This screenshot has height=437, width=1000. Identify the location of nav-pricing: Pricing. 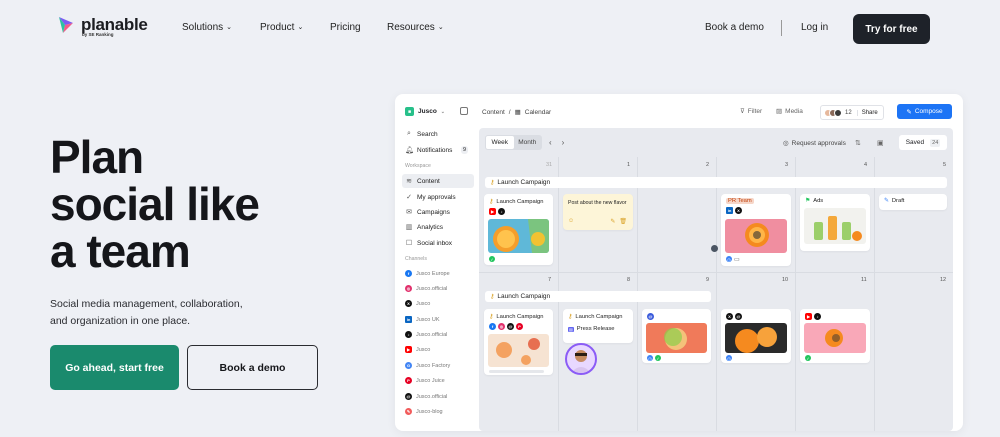
(345, 27).